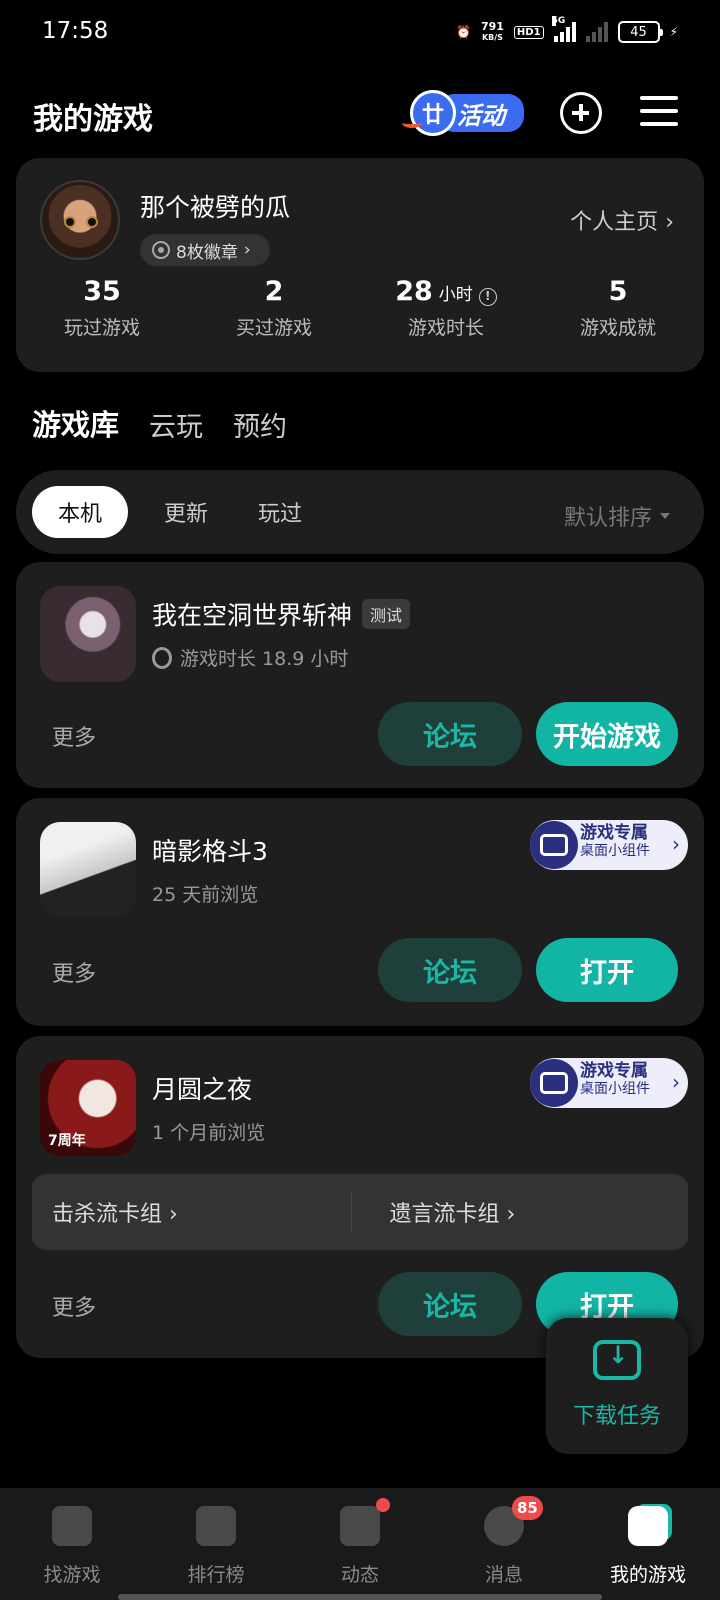  What do you see at coordinates (260, 424) in the screenshot?
I see `tab-reserve: 预约` at bounding box center [260, 424].